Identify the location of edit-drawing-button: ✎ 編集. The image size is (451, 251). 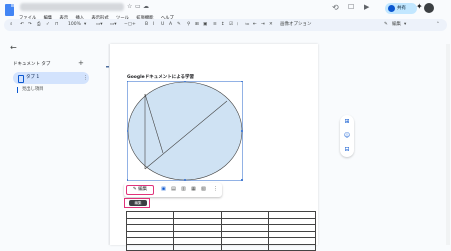
(140, 190).